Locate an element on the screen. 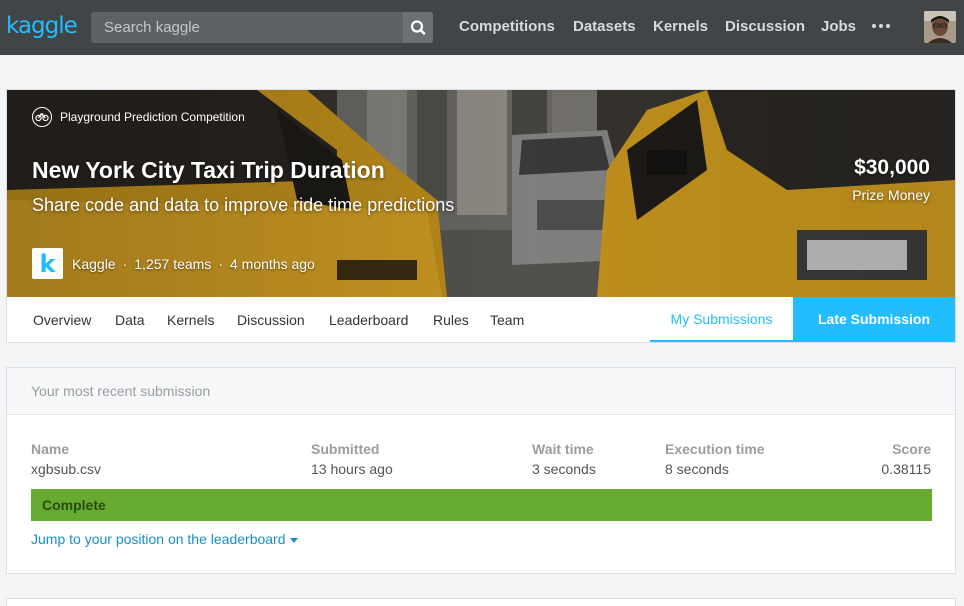  tab-team: Team is located at coordinates (507, 320).